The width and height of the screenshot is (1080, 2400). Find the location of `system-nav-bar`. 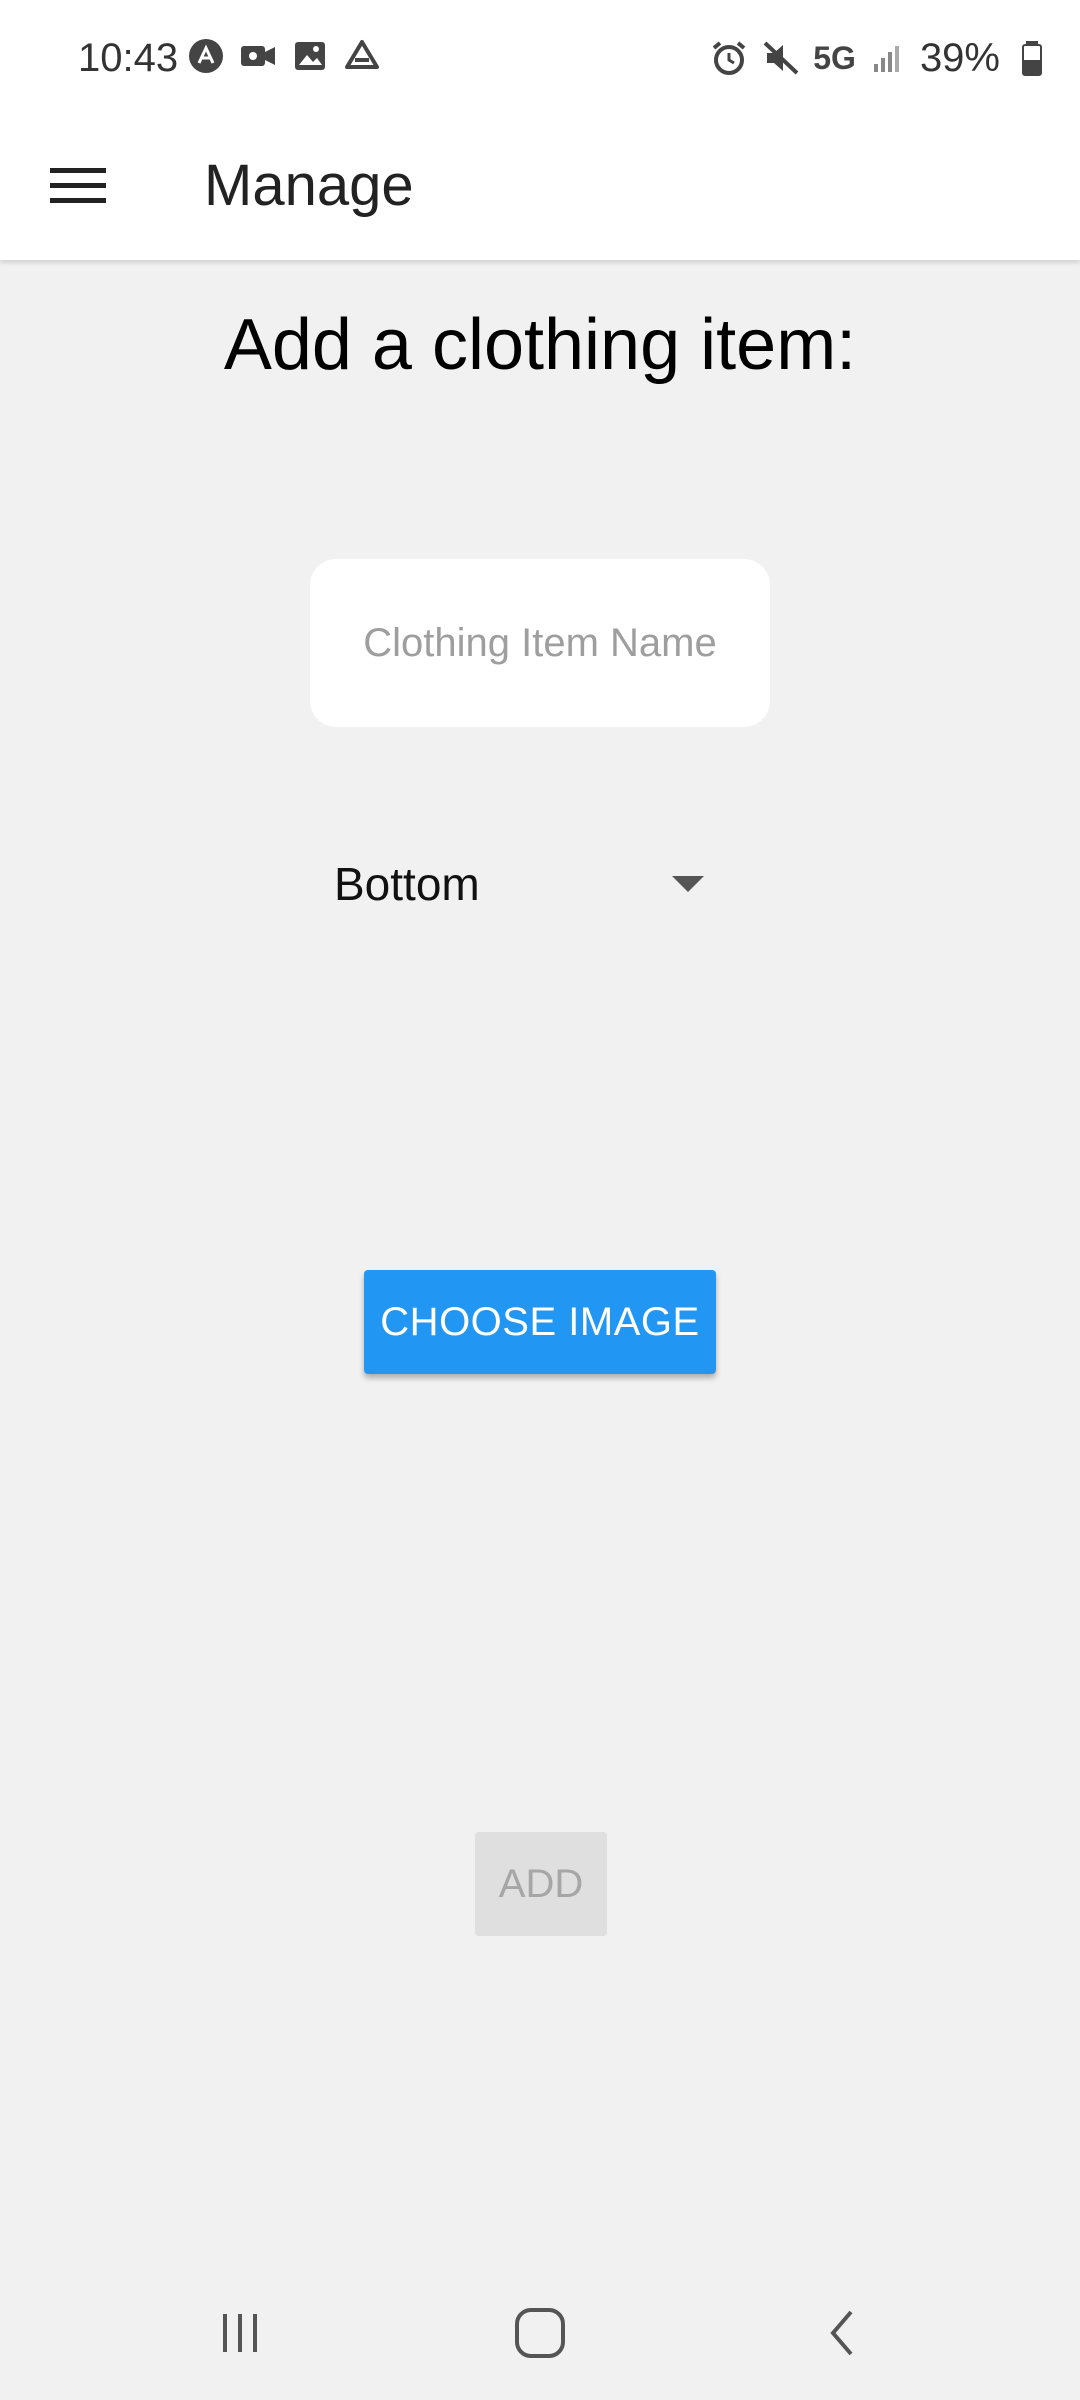

system-nav-bar is located at coordinates (540, 2335).